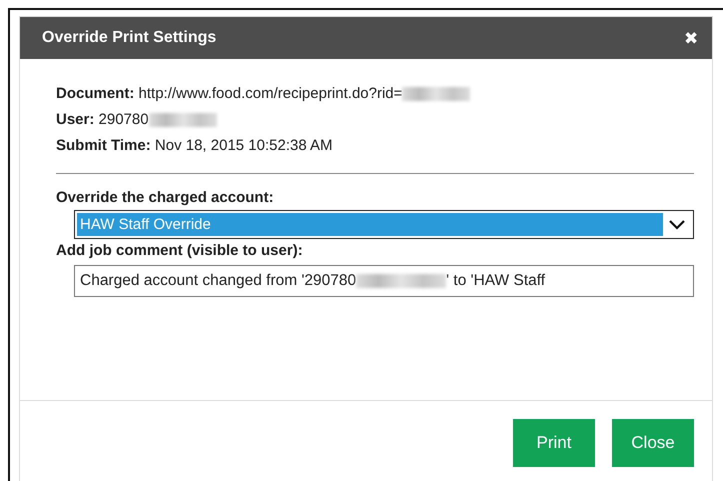  I want to click on account-label: Override the charged account:, so click(165, 198).